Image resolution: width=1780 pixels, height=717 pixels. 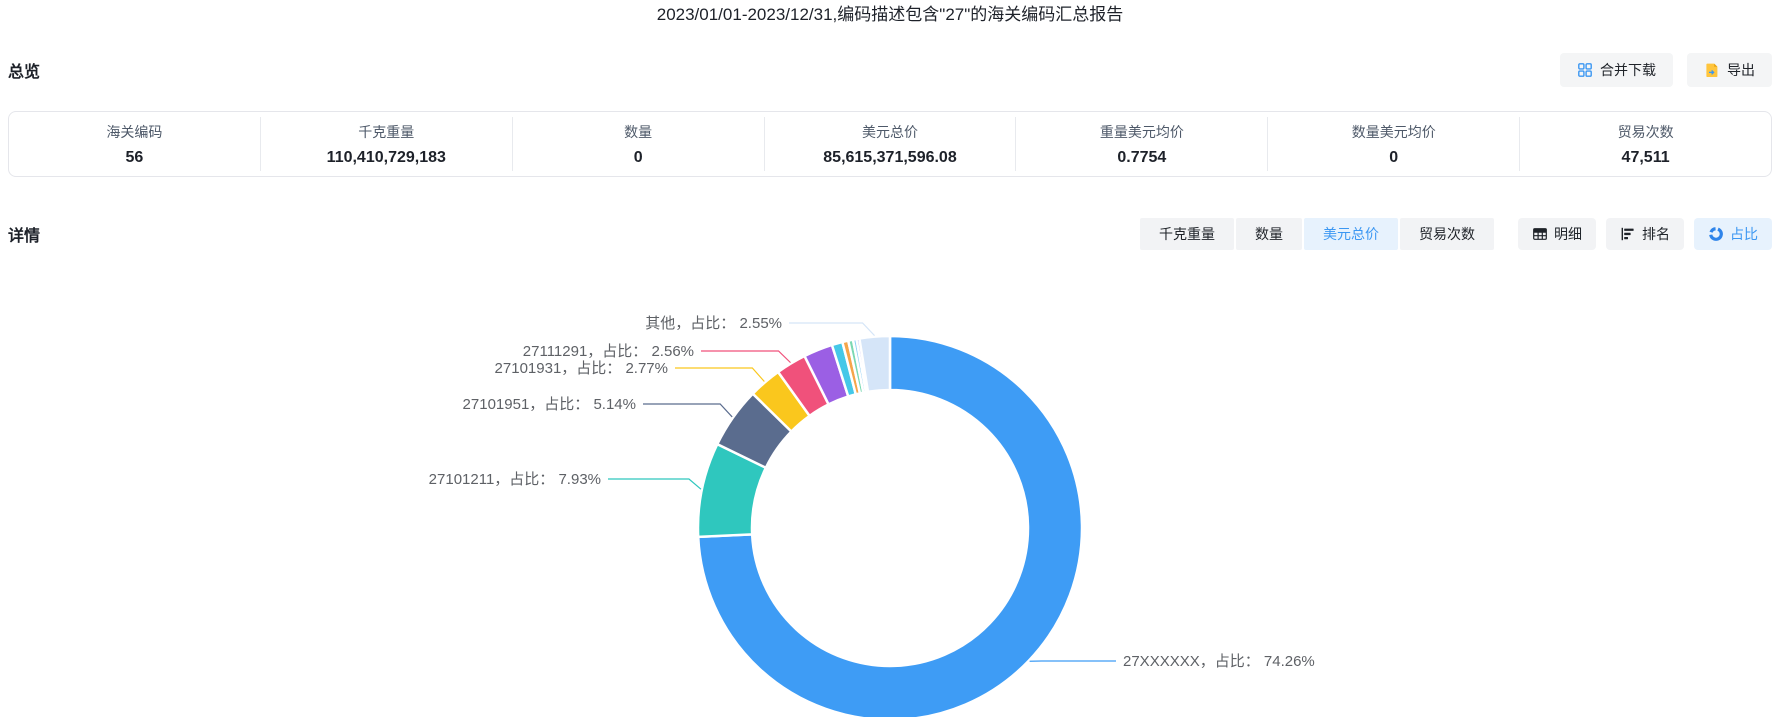 What do you see at coordinates (1645, 131) in the screenshot?
I see `stat-label: 贸易次数` at bounding box center [1645, 131].